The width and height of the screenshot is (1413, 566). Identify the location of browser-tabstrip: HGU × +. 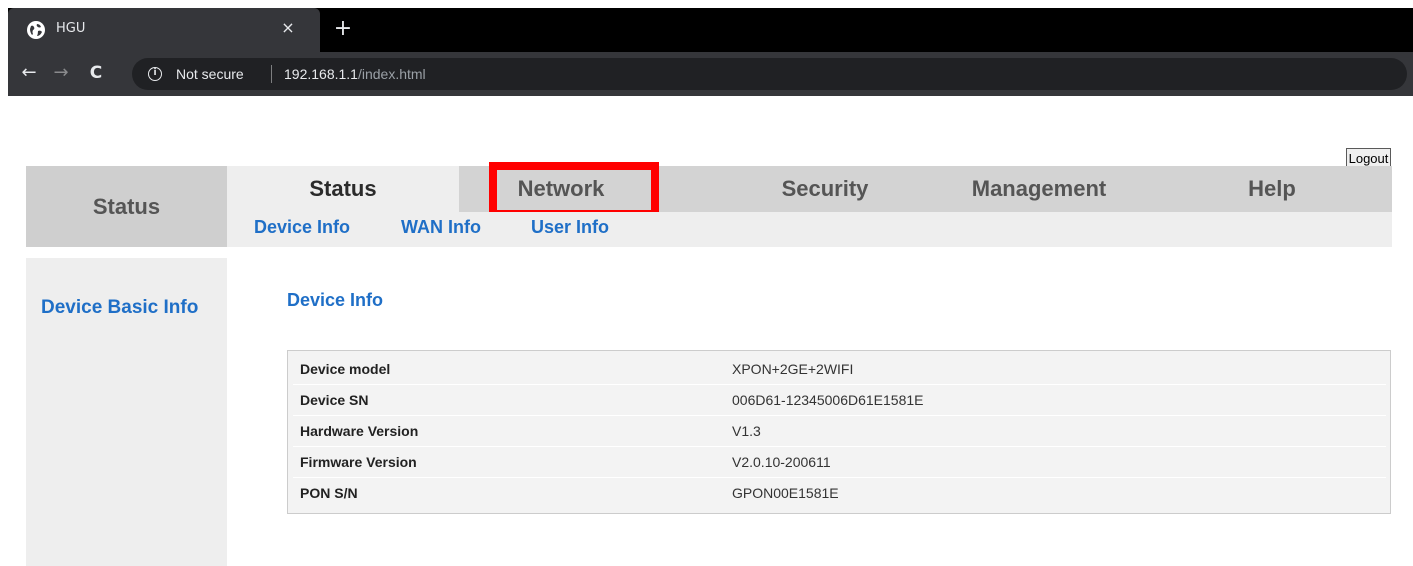
(710, 30).